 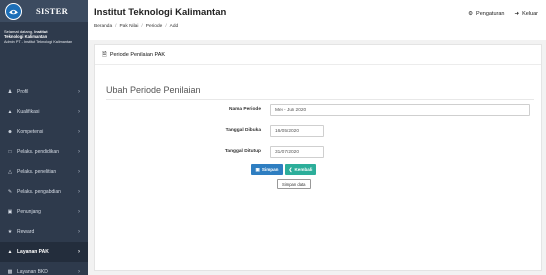 I want to click on sidebar-item-label: Penunjang, so click(x=29, y=212).